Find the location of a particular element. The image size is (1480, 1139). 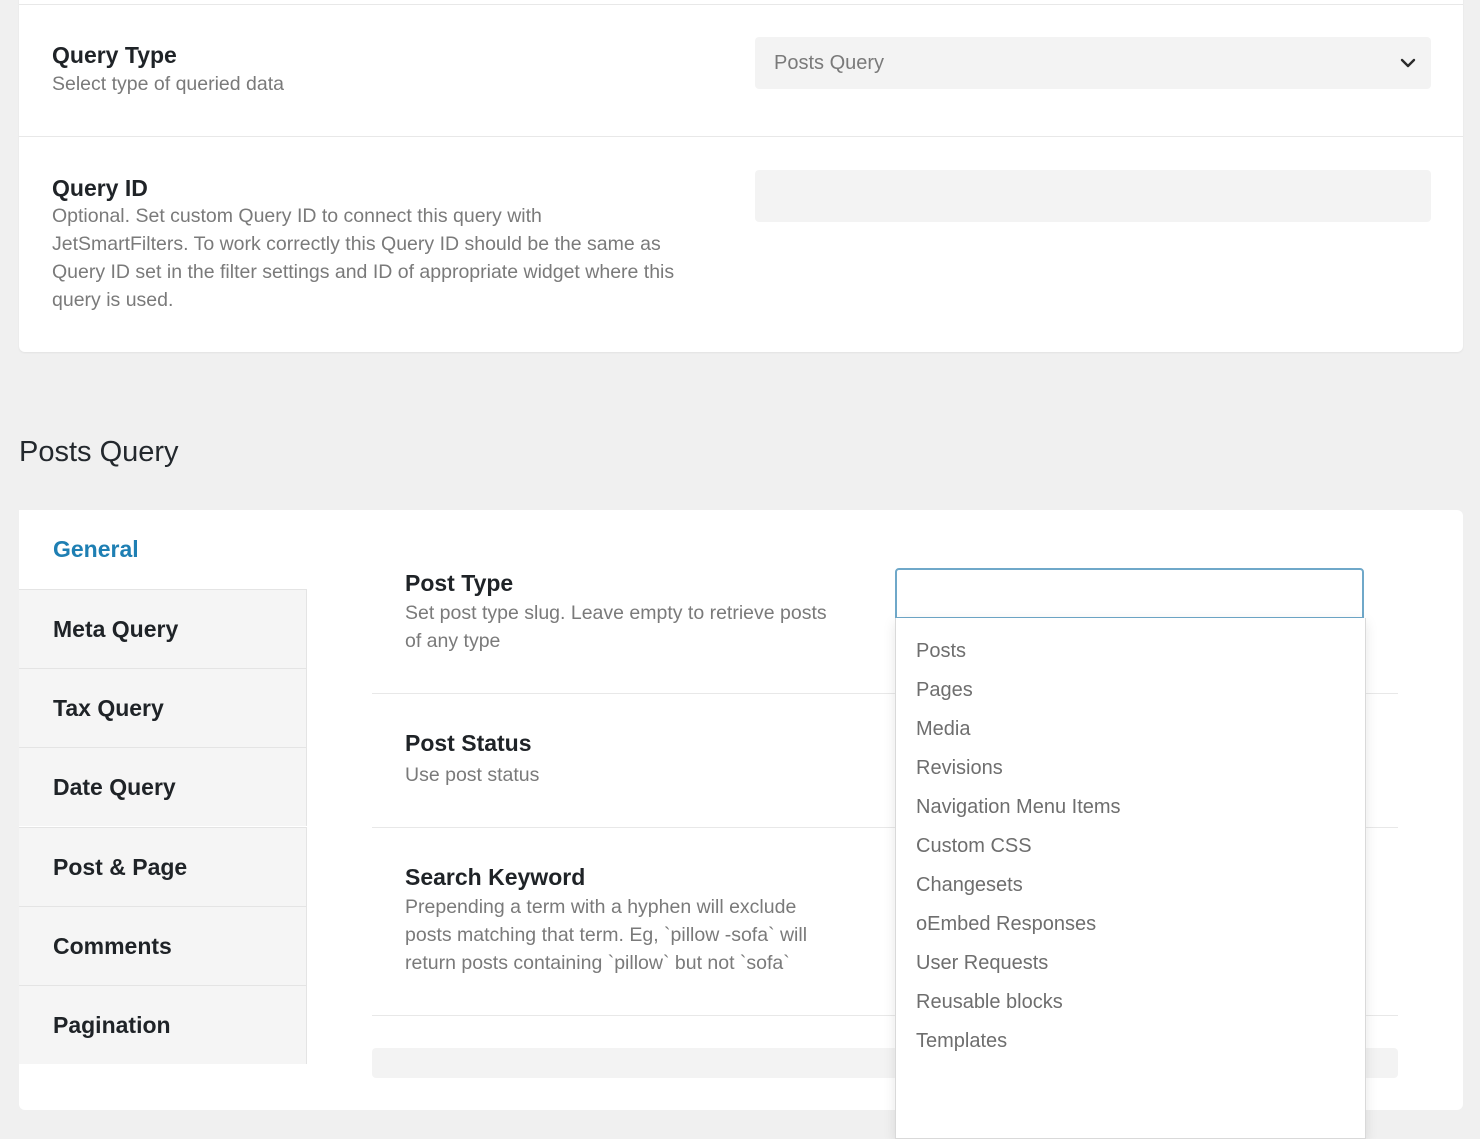

tab-tax-query: Tax Query is located at coordinates (163, 707).